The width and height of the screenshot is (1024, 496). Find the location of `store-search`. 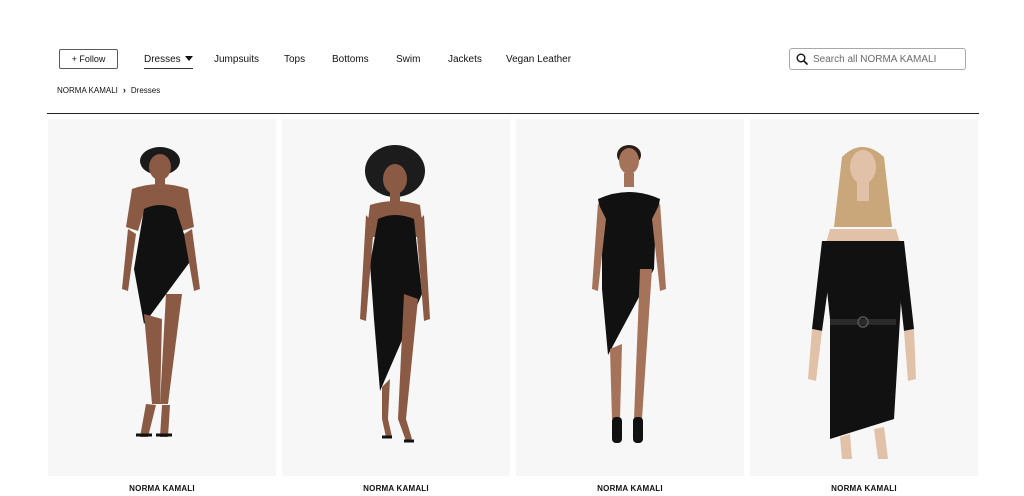

store-search is located at coordinates (877, 59).